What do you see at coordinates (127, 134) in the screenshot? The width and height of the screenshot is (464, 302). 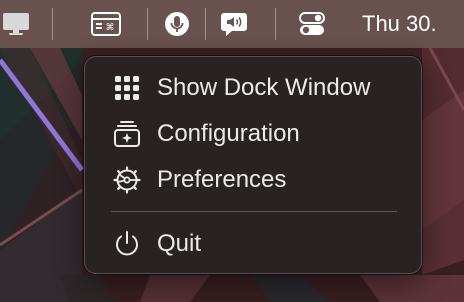 I see `sparkle-stack-icon` at bounding box center [127, 134].